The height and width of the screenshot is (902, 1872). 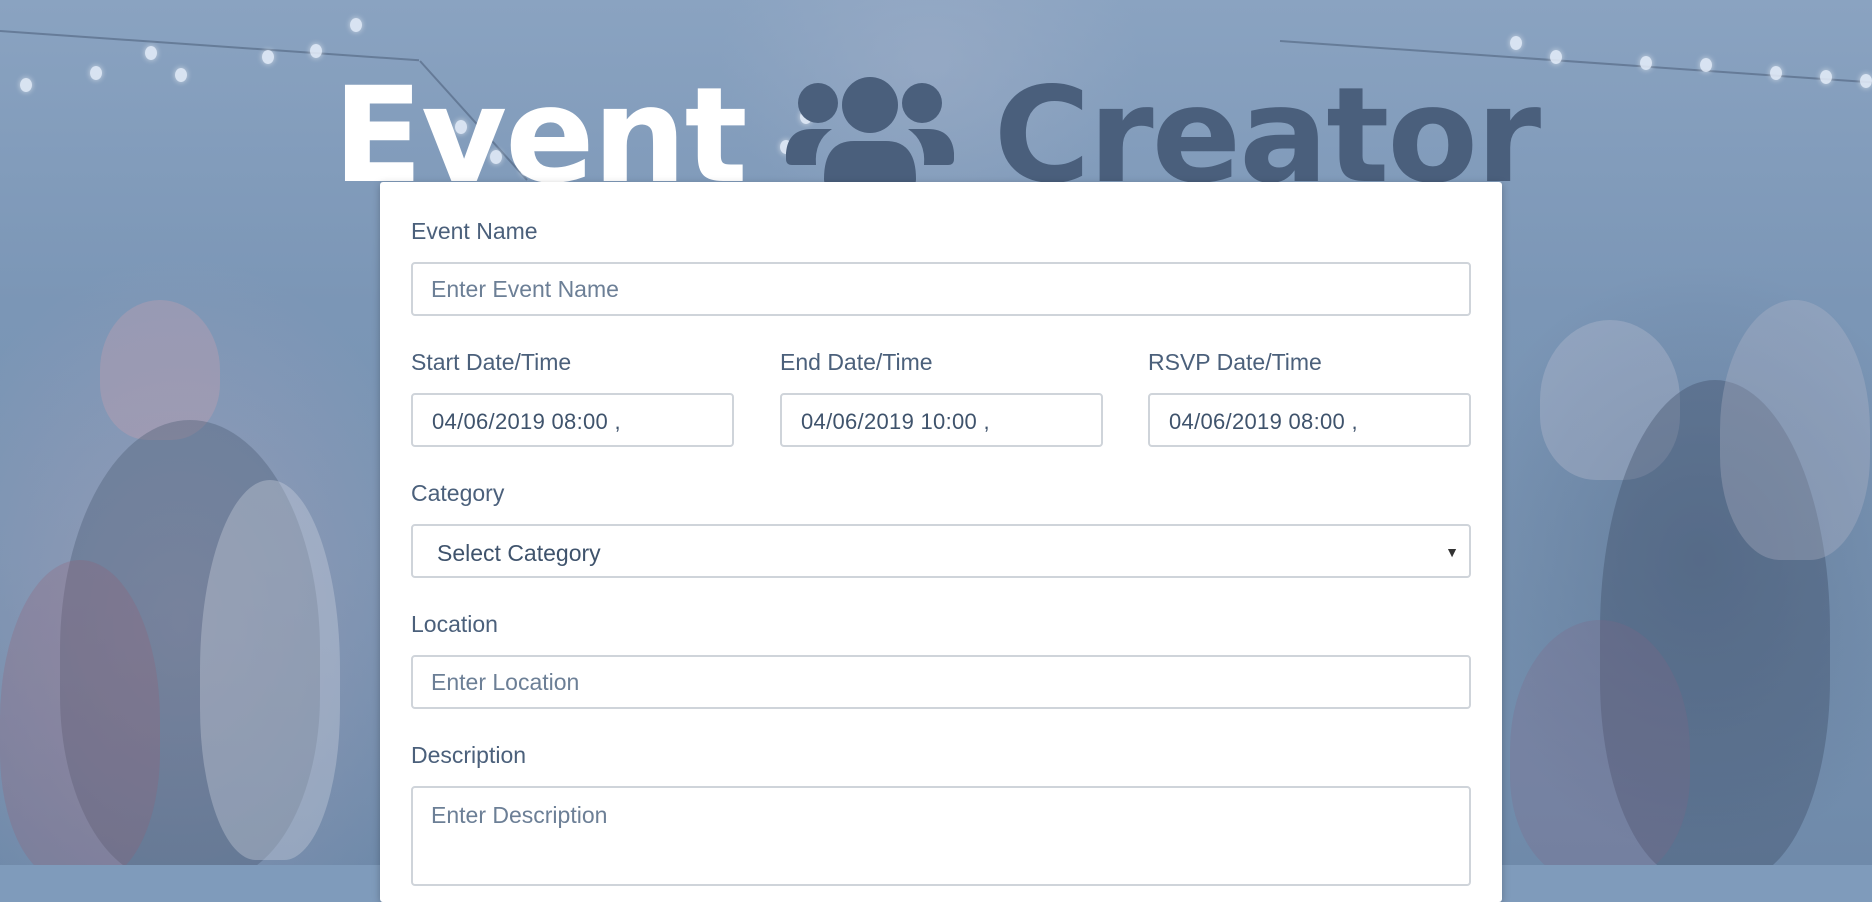 I want to click on event-name-input, so click(x=941, y=289).